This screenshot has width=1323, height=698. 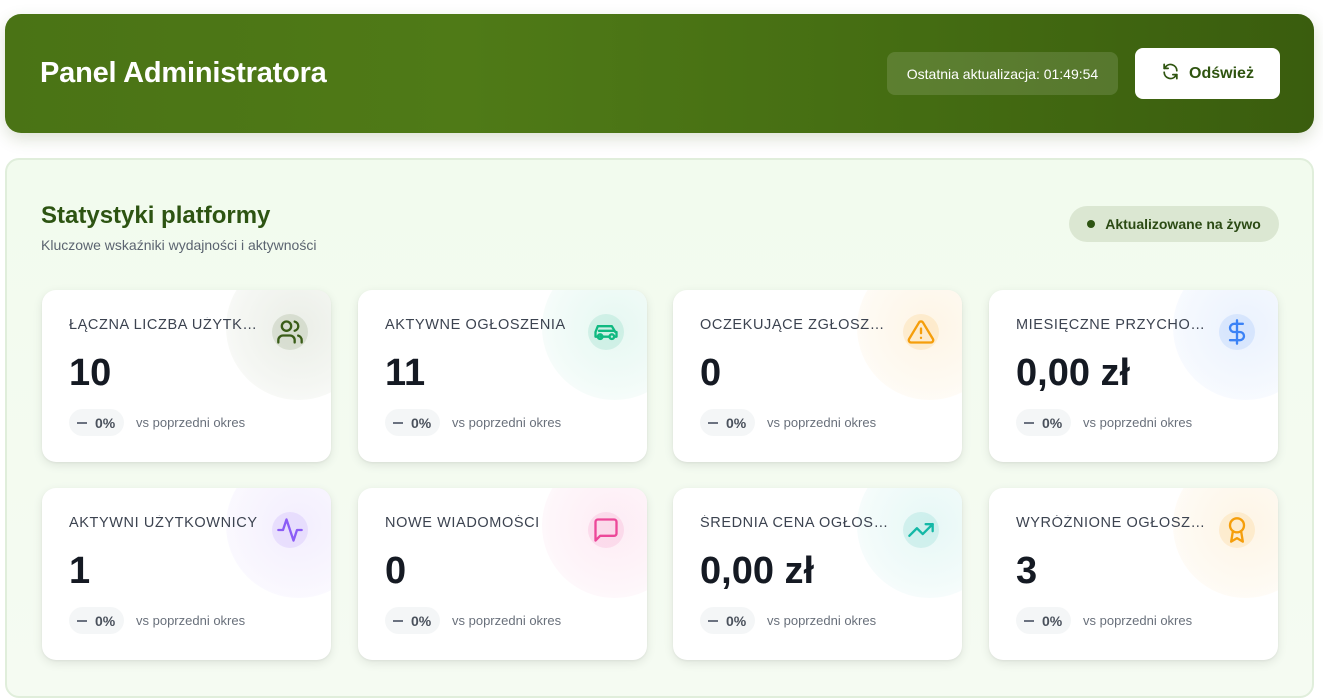 I want to click on activity-icon, so click(x=290, y=530).